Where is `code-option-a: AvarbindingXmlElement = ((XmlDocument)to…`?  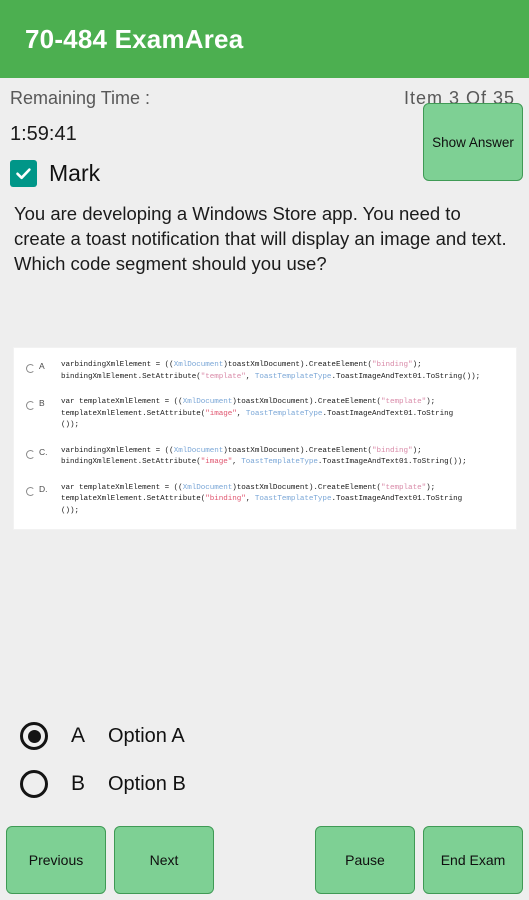
code-option-a: AvarbindingXmlElement = ((XmlDocument)to… is located at coordinates (265, 371).